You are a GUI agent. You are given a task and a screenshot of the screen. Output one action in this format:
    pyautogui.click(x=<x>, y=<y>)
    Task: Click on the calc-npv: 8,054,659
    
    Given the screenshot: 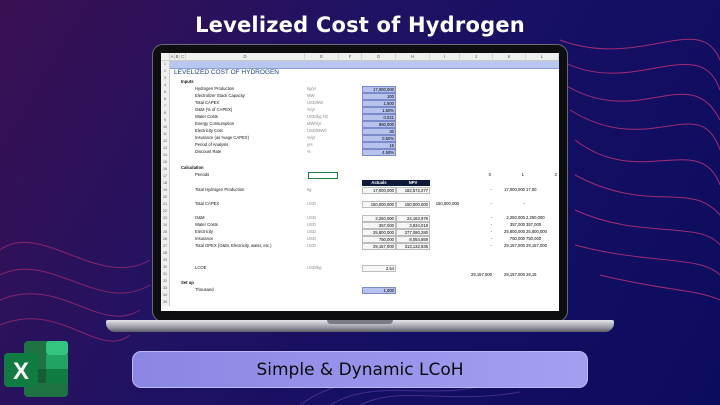 What is the action you would take?
    pyautogui.click(x=413, y=239)
    